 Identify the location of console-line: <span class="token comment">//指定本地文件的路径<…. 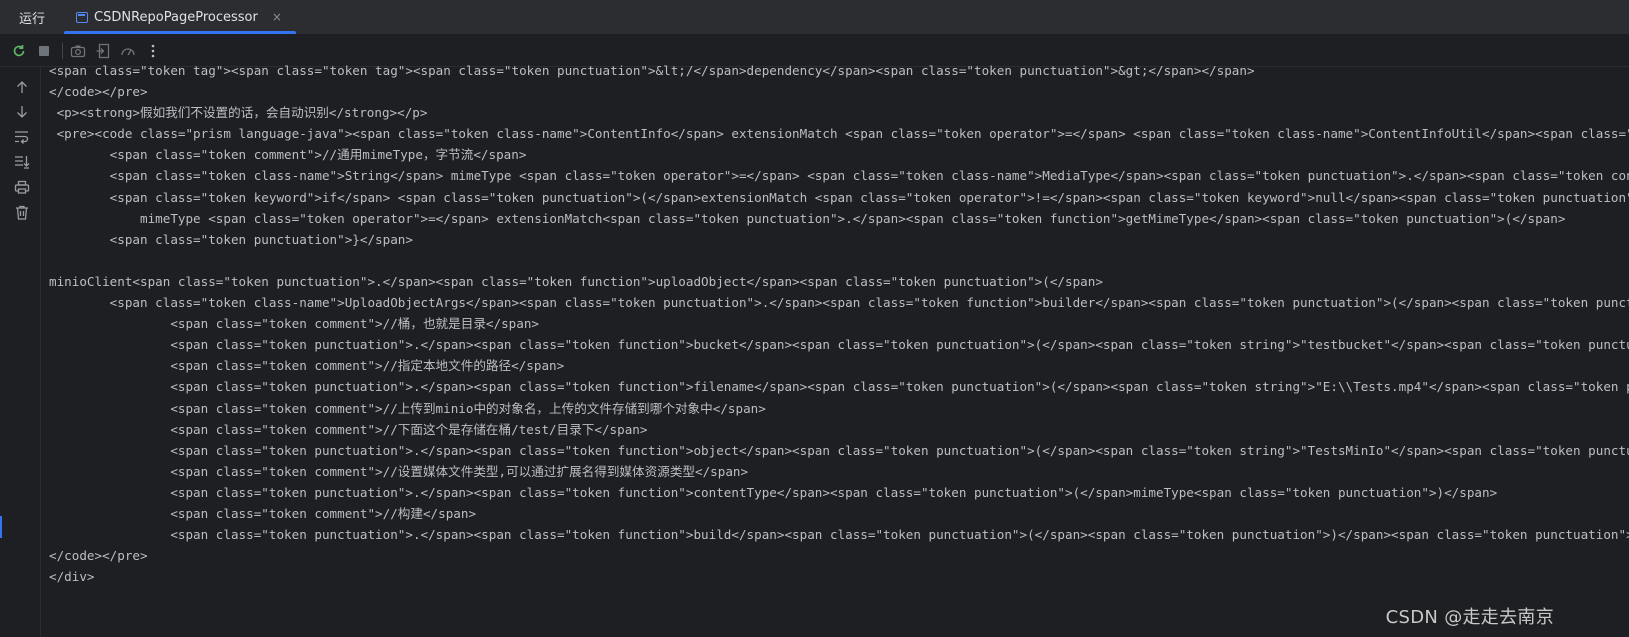
(307, 366).